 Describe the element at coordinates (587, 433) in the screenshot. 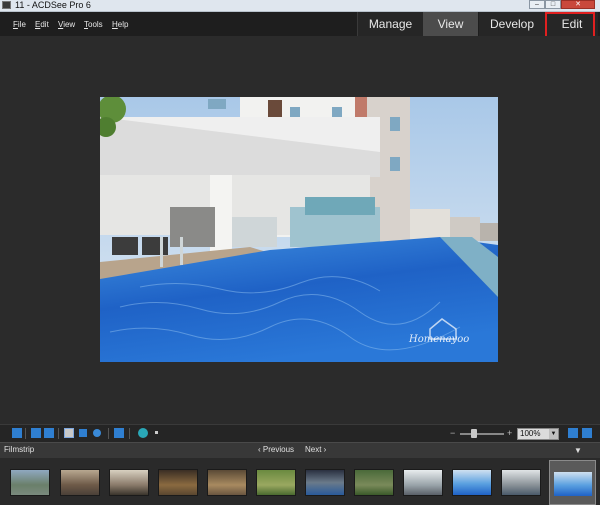

I see `rotate-icon` at that location.